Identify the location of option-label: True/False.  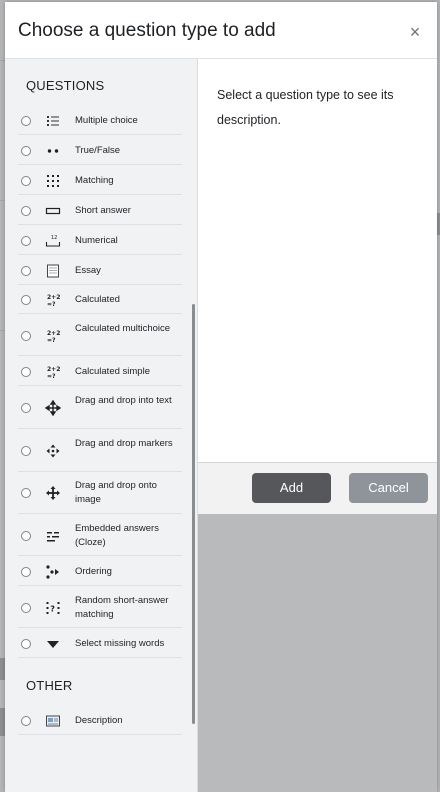
(98, 150).